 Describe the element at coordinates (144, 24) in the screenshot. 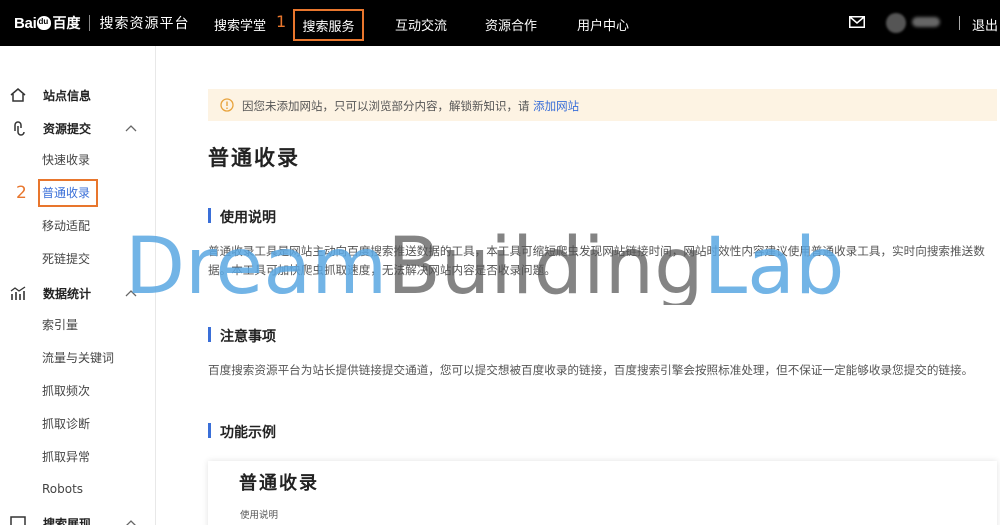

I see `platform-name: 搜索资源平台` at that location.